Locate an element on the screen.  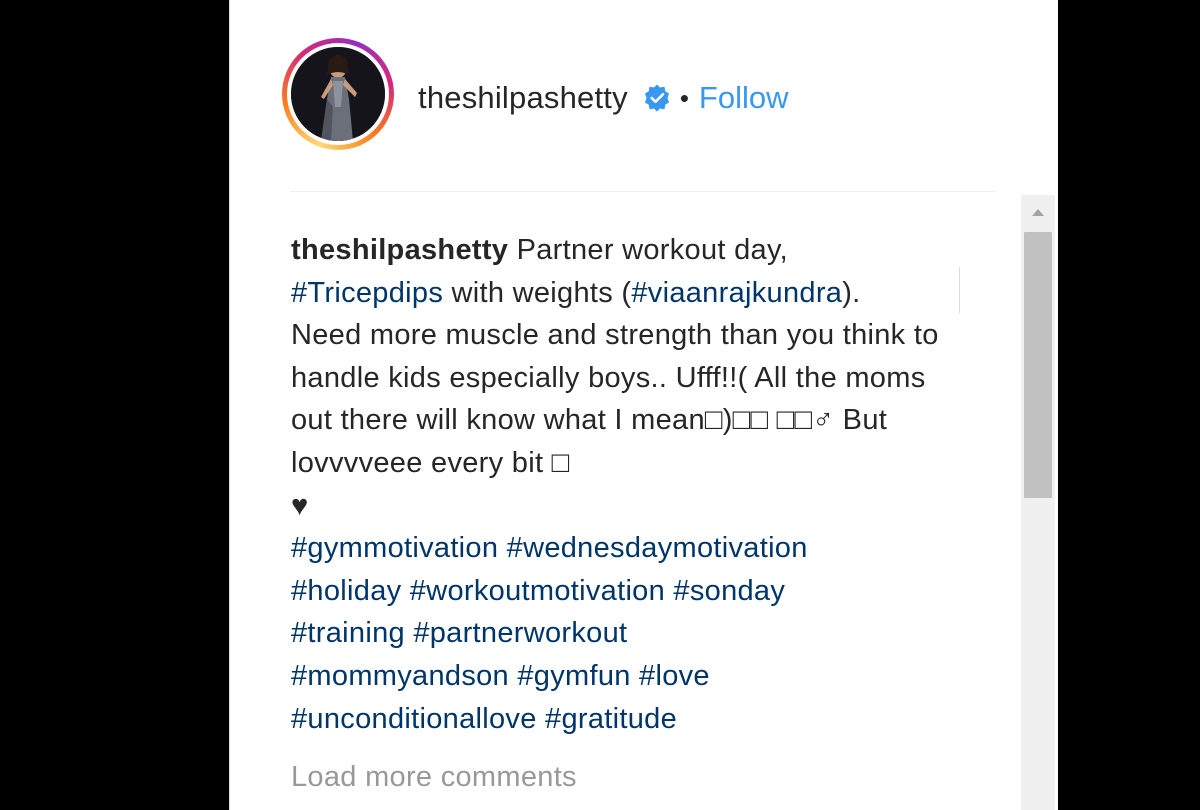
hashtag-link: #holiday is located at coordinates (346, 591).